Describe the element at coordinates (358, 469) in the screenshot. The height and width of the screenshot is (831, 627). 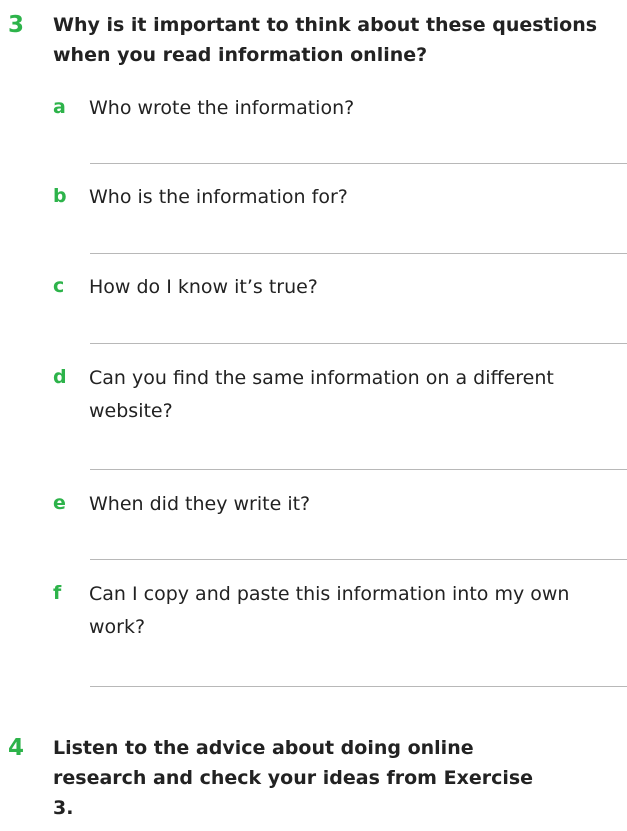
I see `answer-line-d` at that location.